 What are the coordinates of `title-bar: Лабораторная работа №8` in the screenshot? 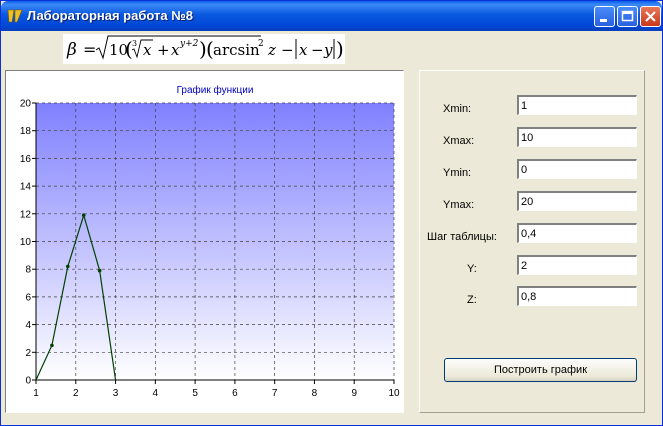 It's located at (331, 16).